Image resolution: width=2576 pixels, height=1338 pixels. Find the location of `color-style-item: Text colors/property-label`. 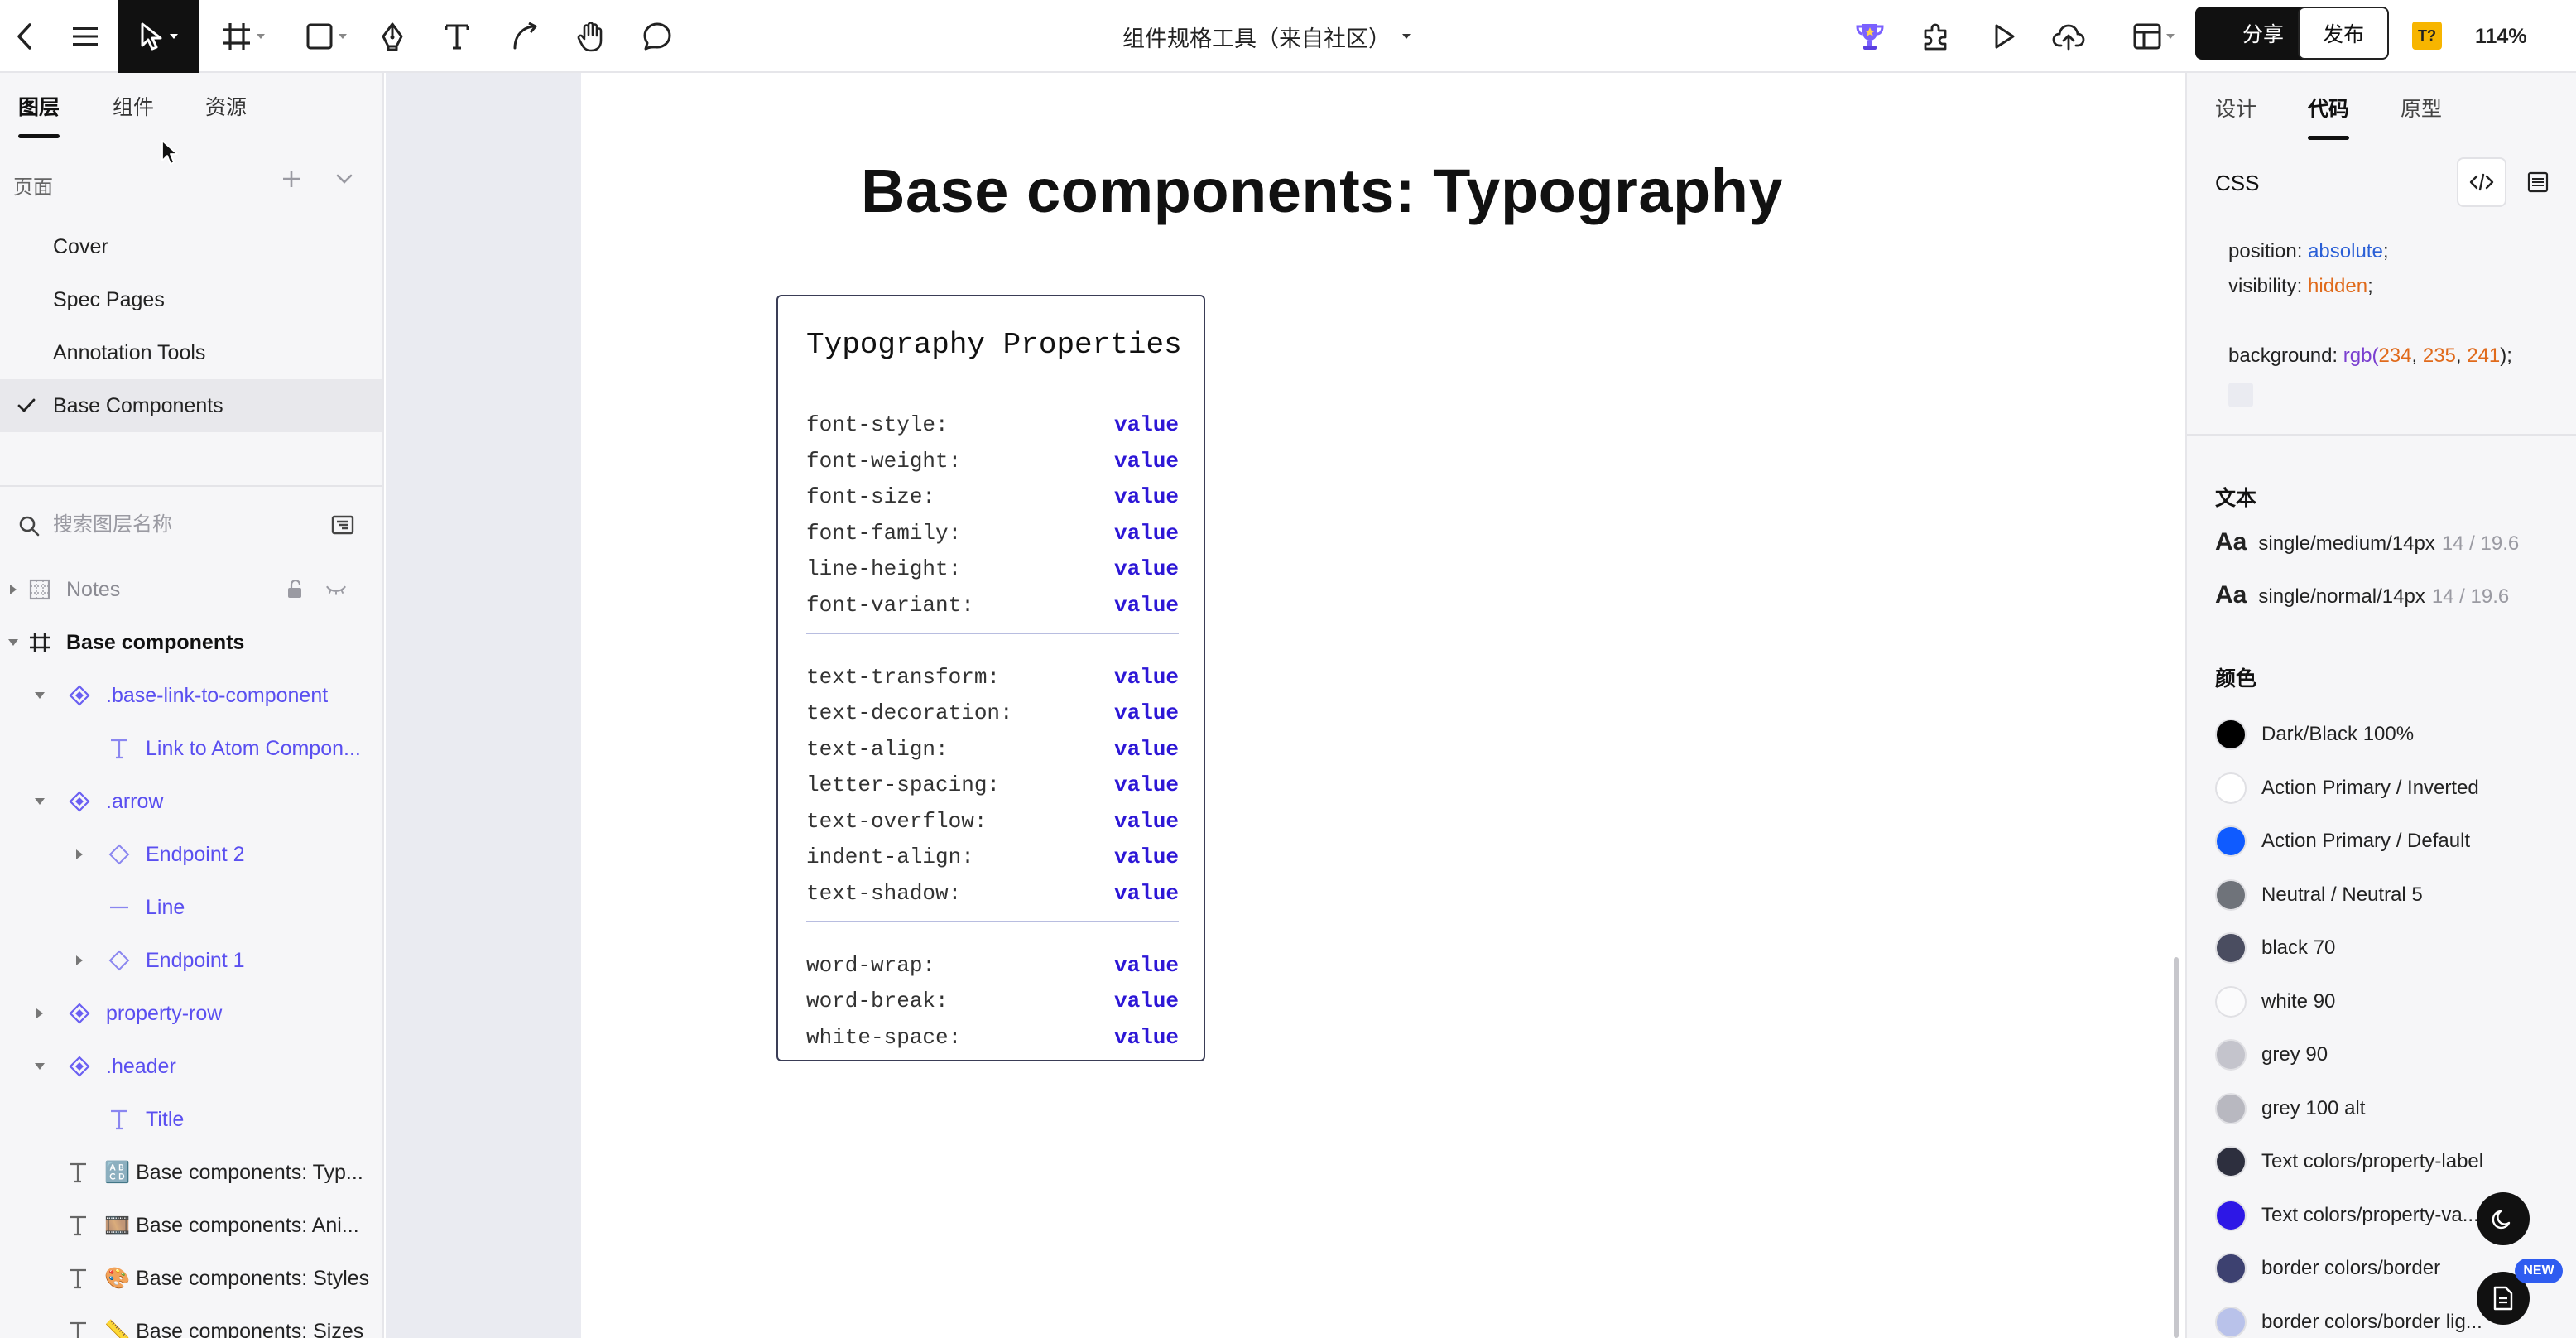

color-style-item: Text colors/property-label is located at coordinates (2349, 1161).